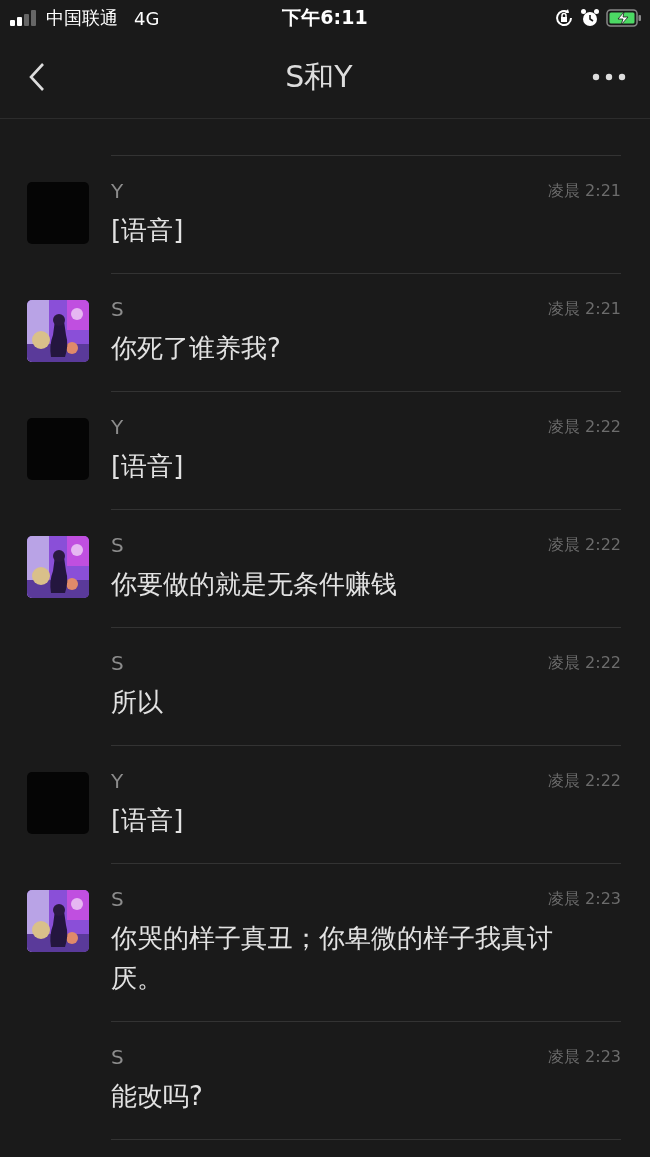 The width and height of the screenshot is (650, 1157). I want to click on status-time: 下午6:11, so click(325, 17).